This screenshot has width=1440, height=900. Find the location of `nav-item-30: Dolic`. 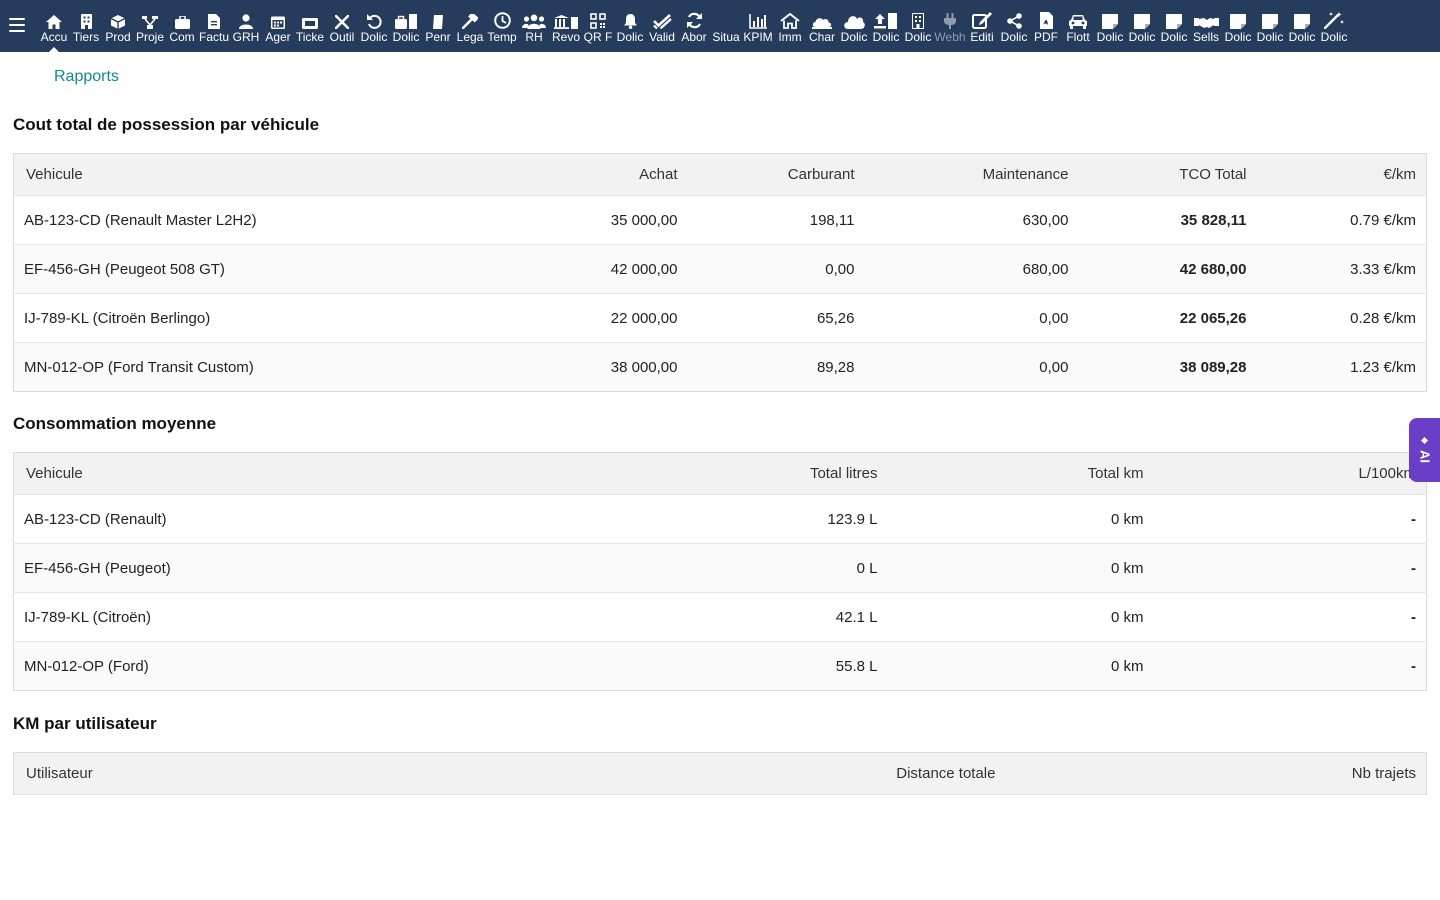

nav-item-30: Dolic is located at coordinates (1014, 26).